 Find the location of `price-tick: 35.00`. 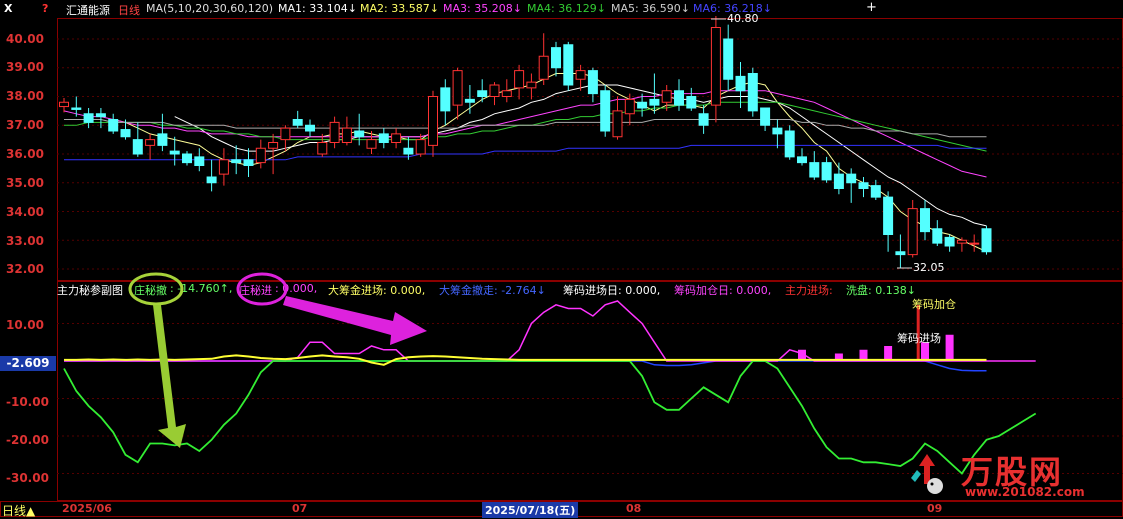

price-tick: 35.00 is located at coordinates (25, 183).